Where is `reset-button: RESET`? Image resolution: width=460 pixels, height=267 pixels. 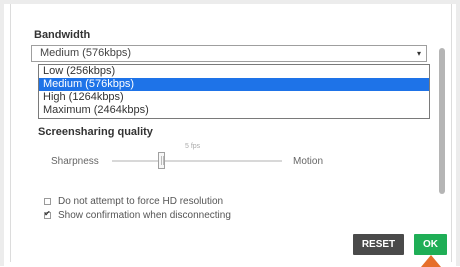 reset-button: RESET is located at coordinates (378, 244).